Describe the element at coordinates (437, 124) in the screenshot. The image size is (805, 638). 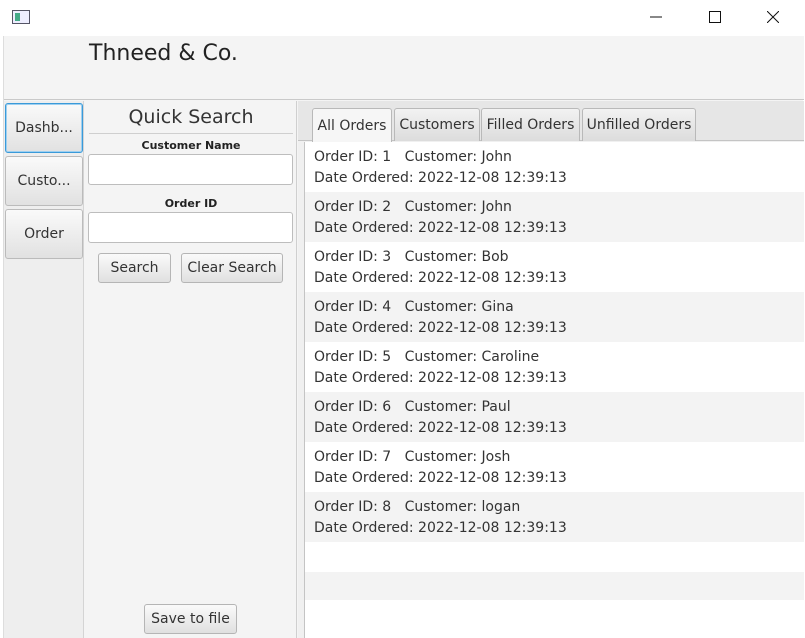
I see `tab-customers: Customers` at that location.